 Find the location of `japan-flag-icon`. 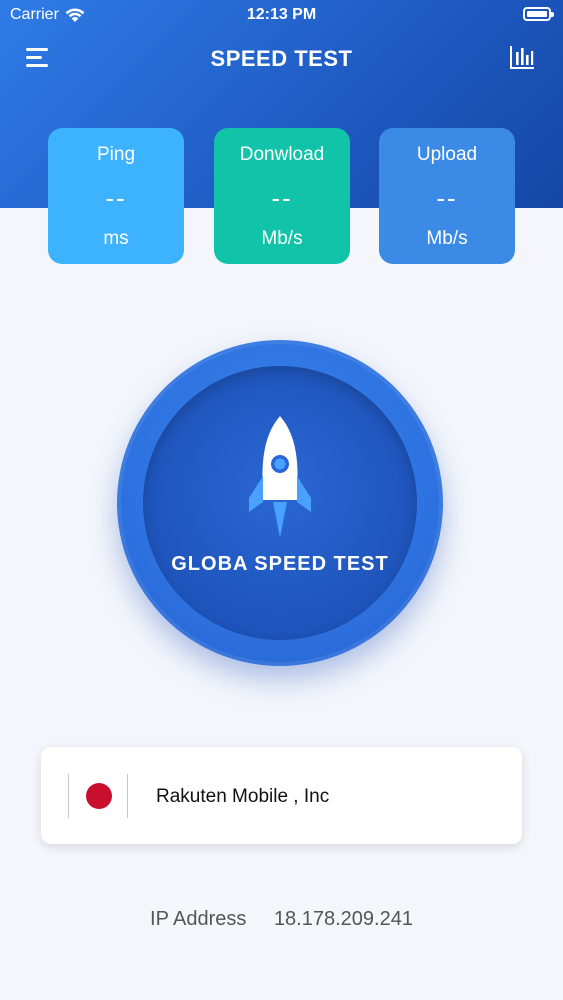

japan-flag-icon is located at coordinates (98, 796).